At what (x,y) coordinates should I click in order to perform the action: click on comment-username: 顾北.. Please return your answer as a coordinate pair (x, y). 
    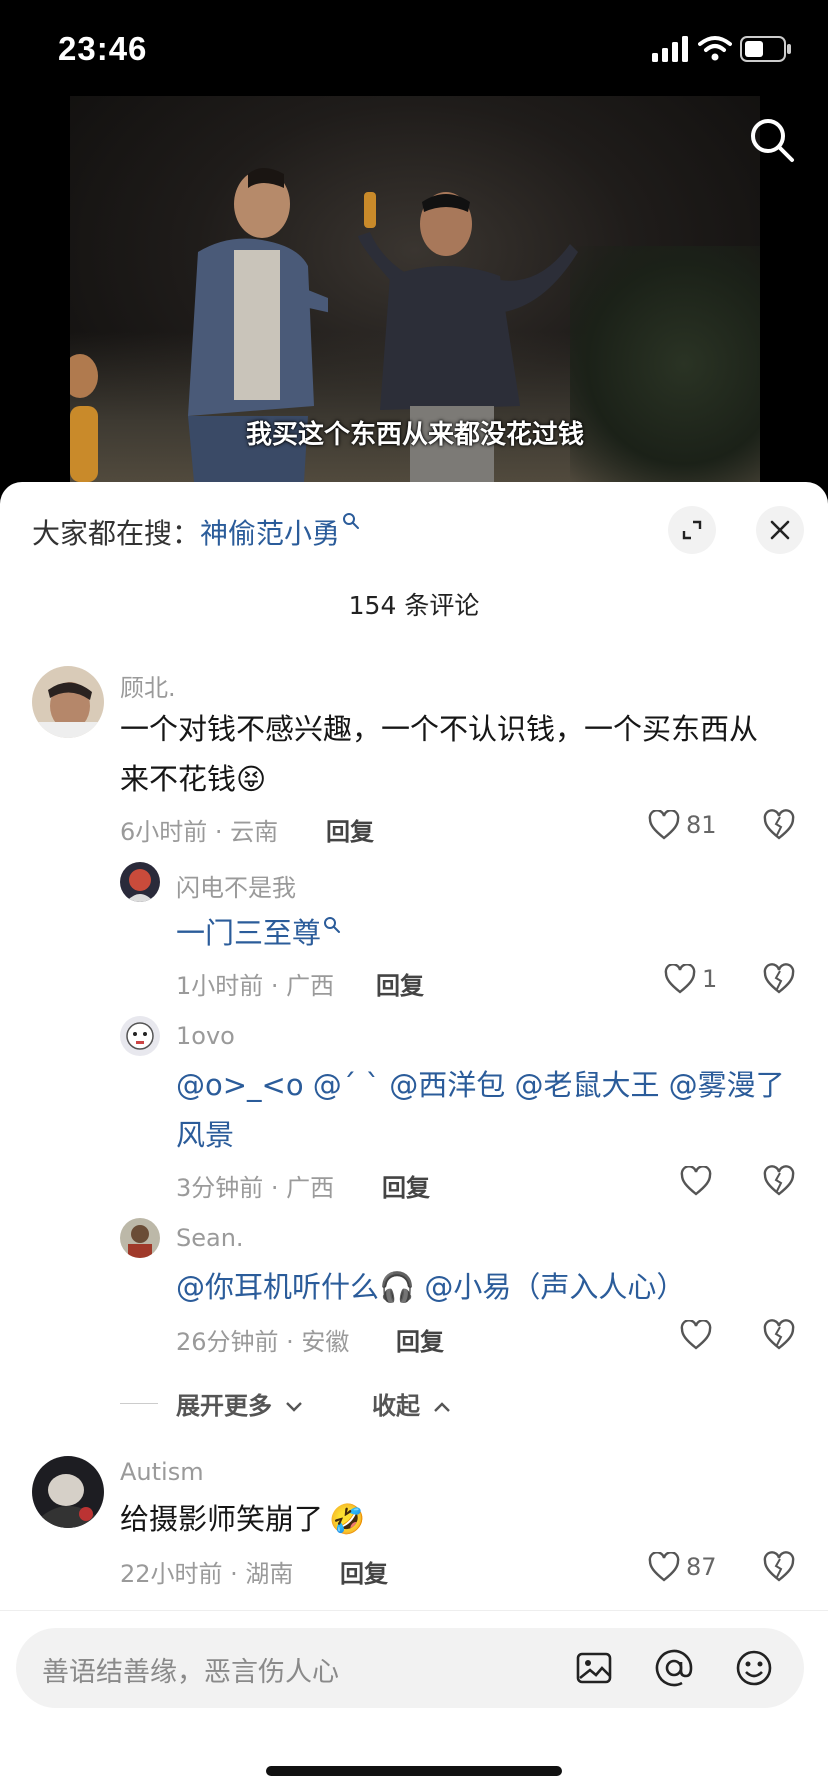
    Looking at the image, I should click on (148, 685).